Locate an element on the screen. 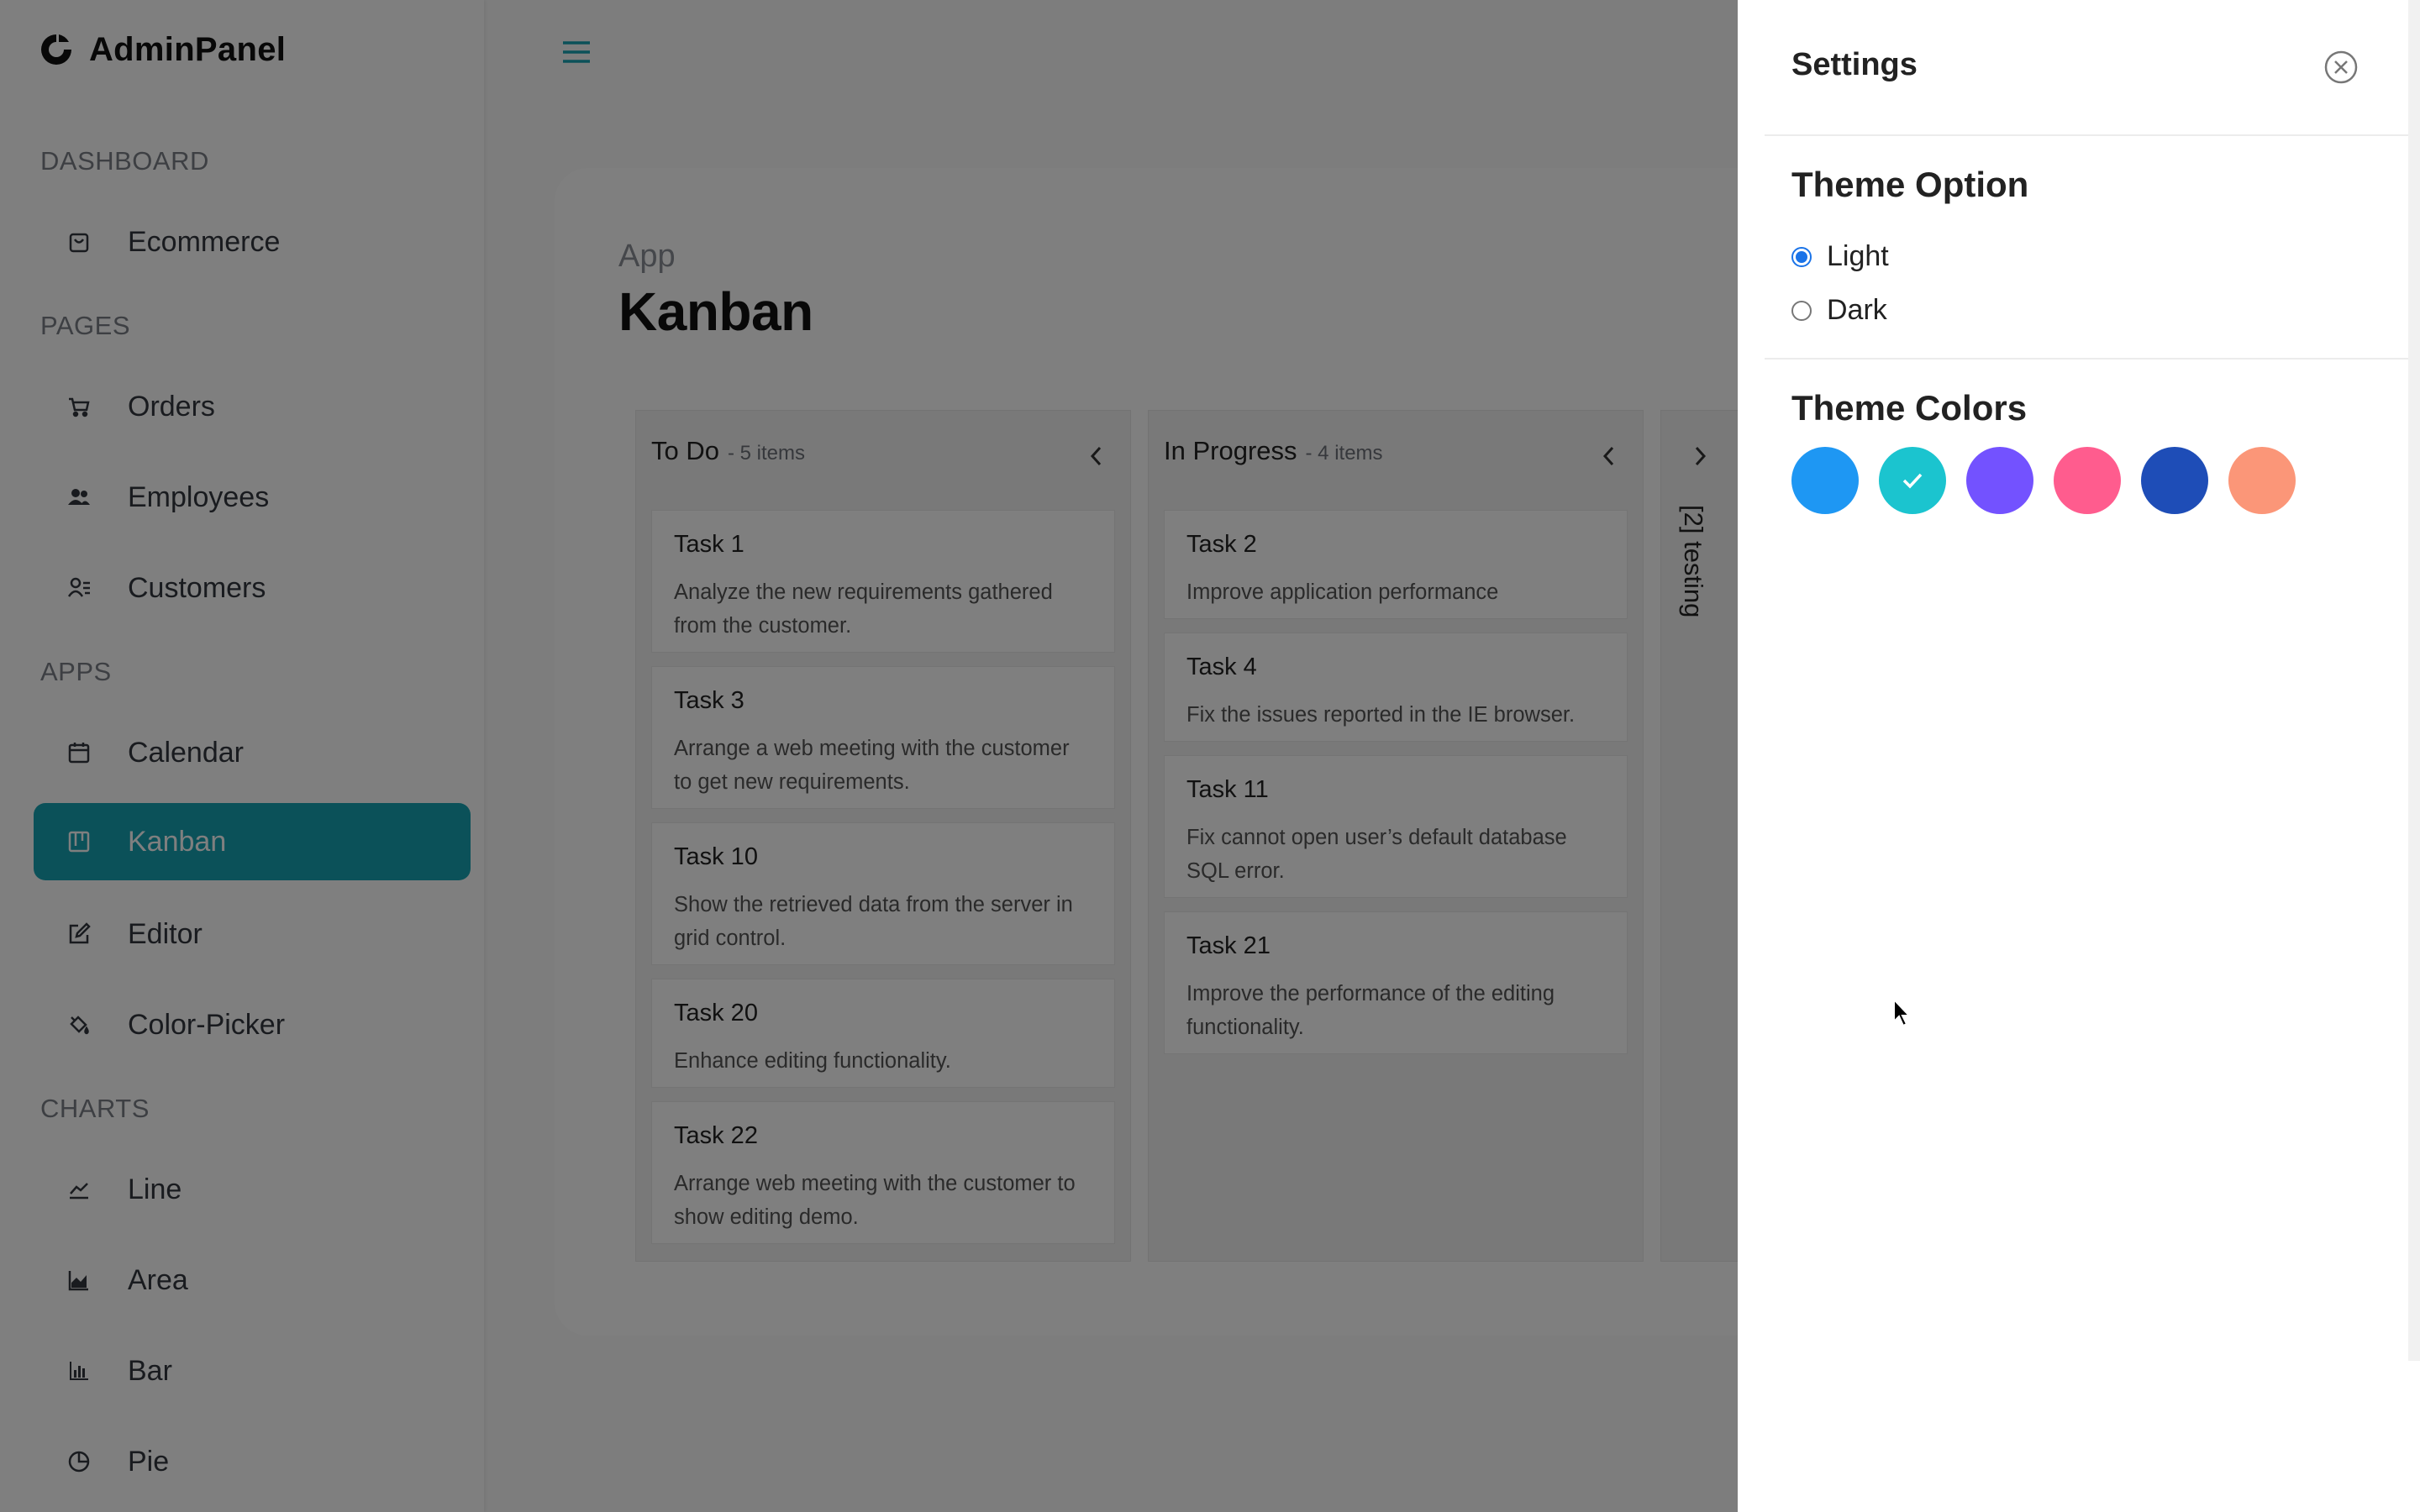 The image size is (2420, 1512). theme-radio-light: Light is located at coordinates (1840, 256).